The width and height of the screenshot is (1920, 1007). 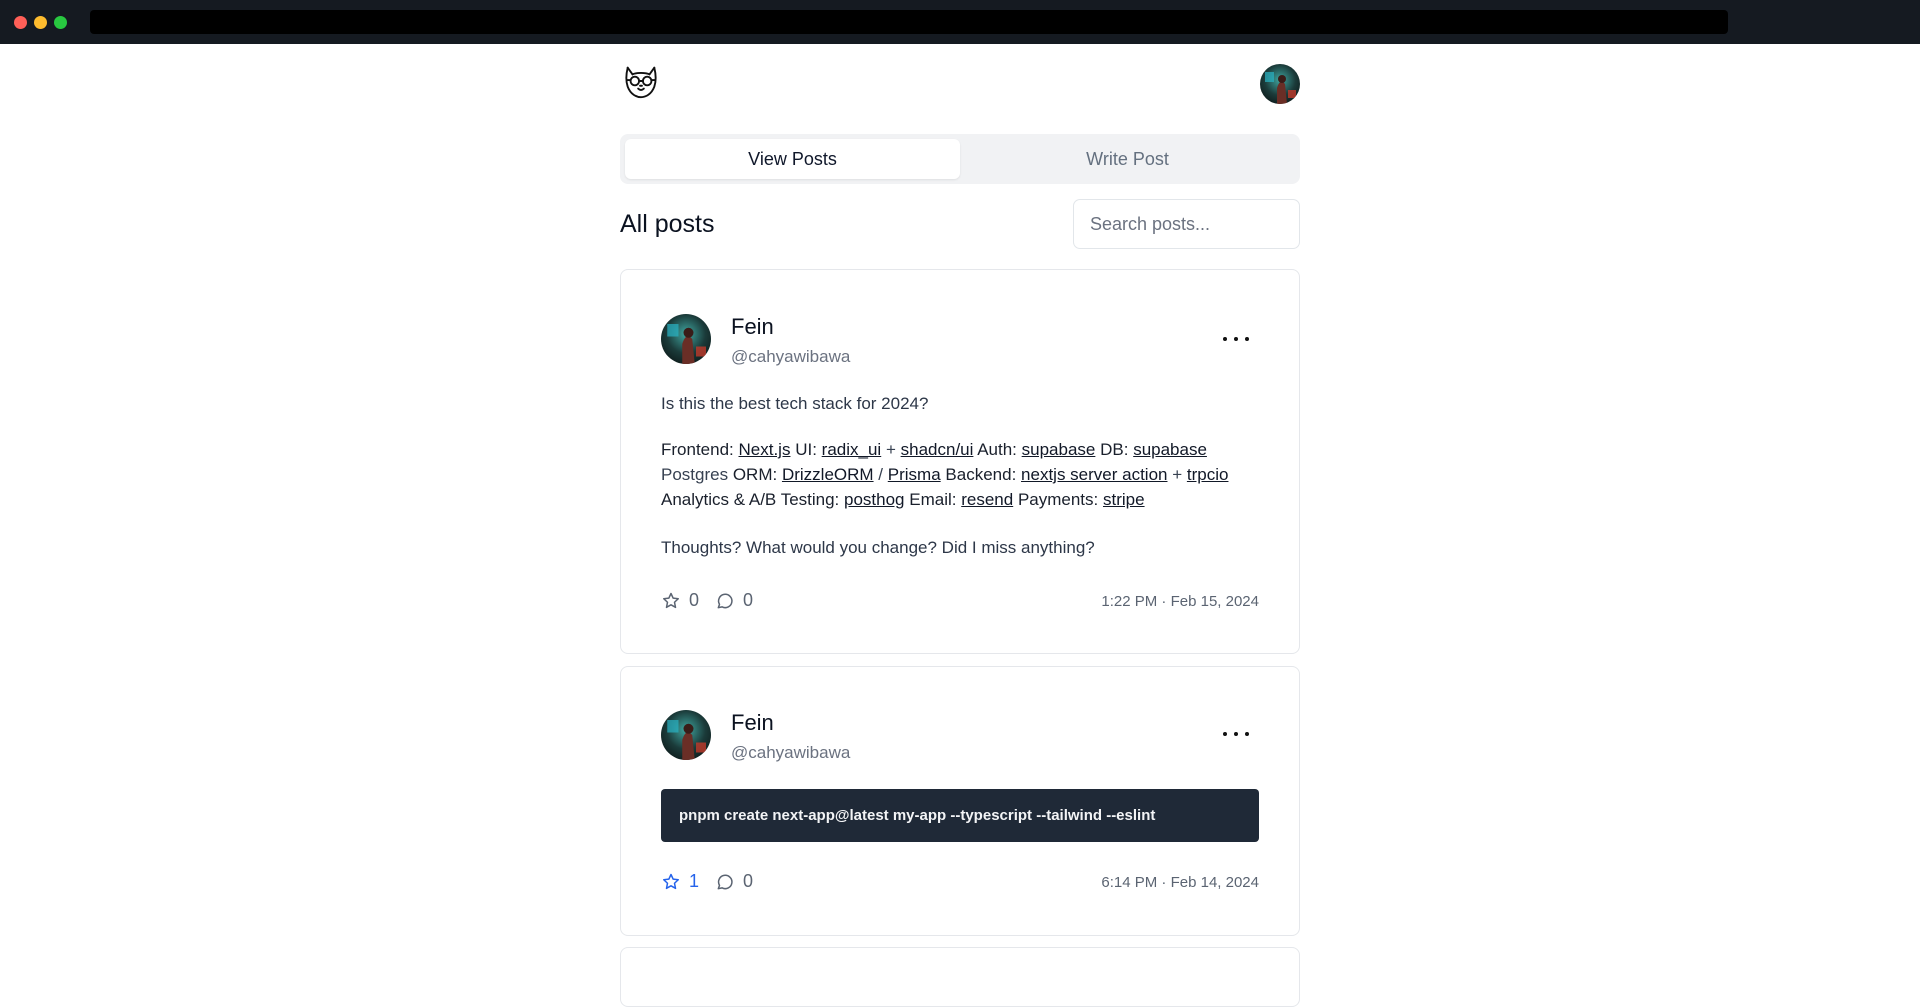 I want to click on minimize-window-button, so click(x=40, y=22).